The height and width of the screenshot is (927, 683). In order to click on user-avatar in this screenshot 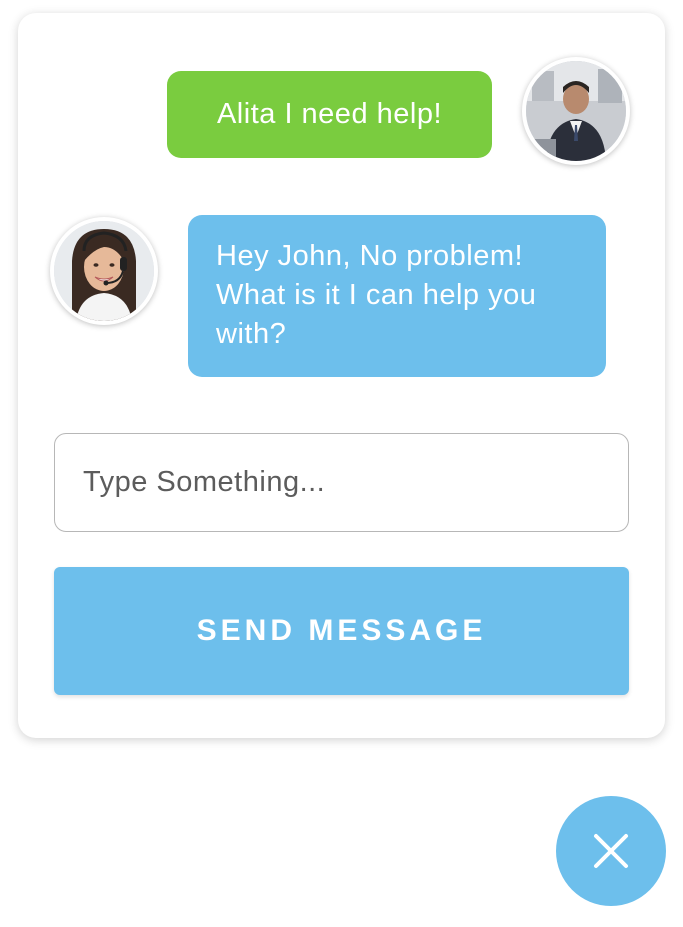, I will do `click(576, 111)`.